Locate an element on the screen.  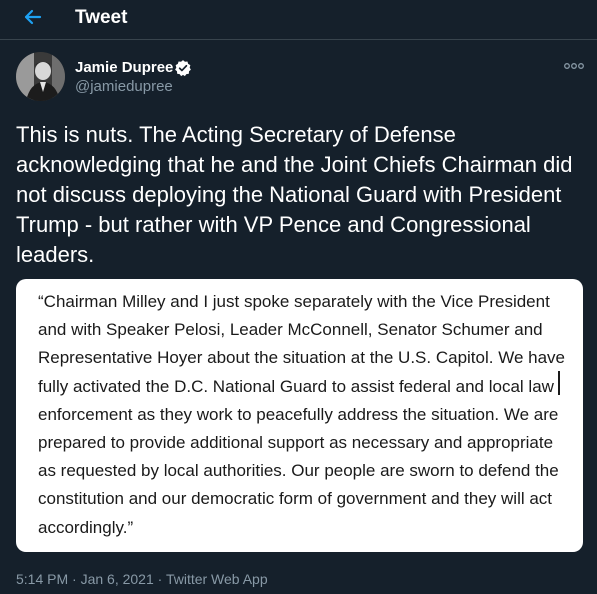
more-options-icon is located at coordinates (574, 66).